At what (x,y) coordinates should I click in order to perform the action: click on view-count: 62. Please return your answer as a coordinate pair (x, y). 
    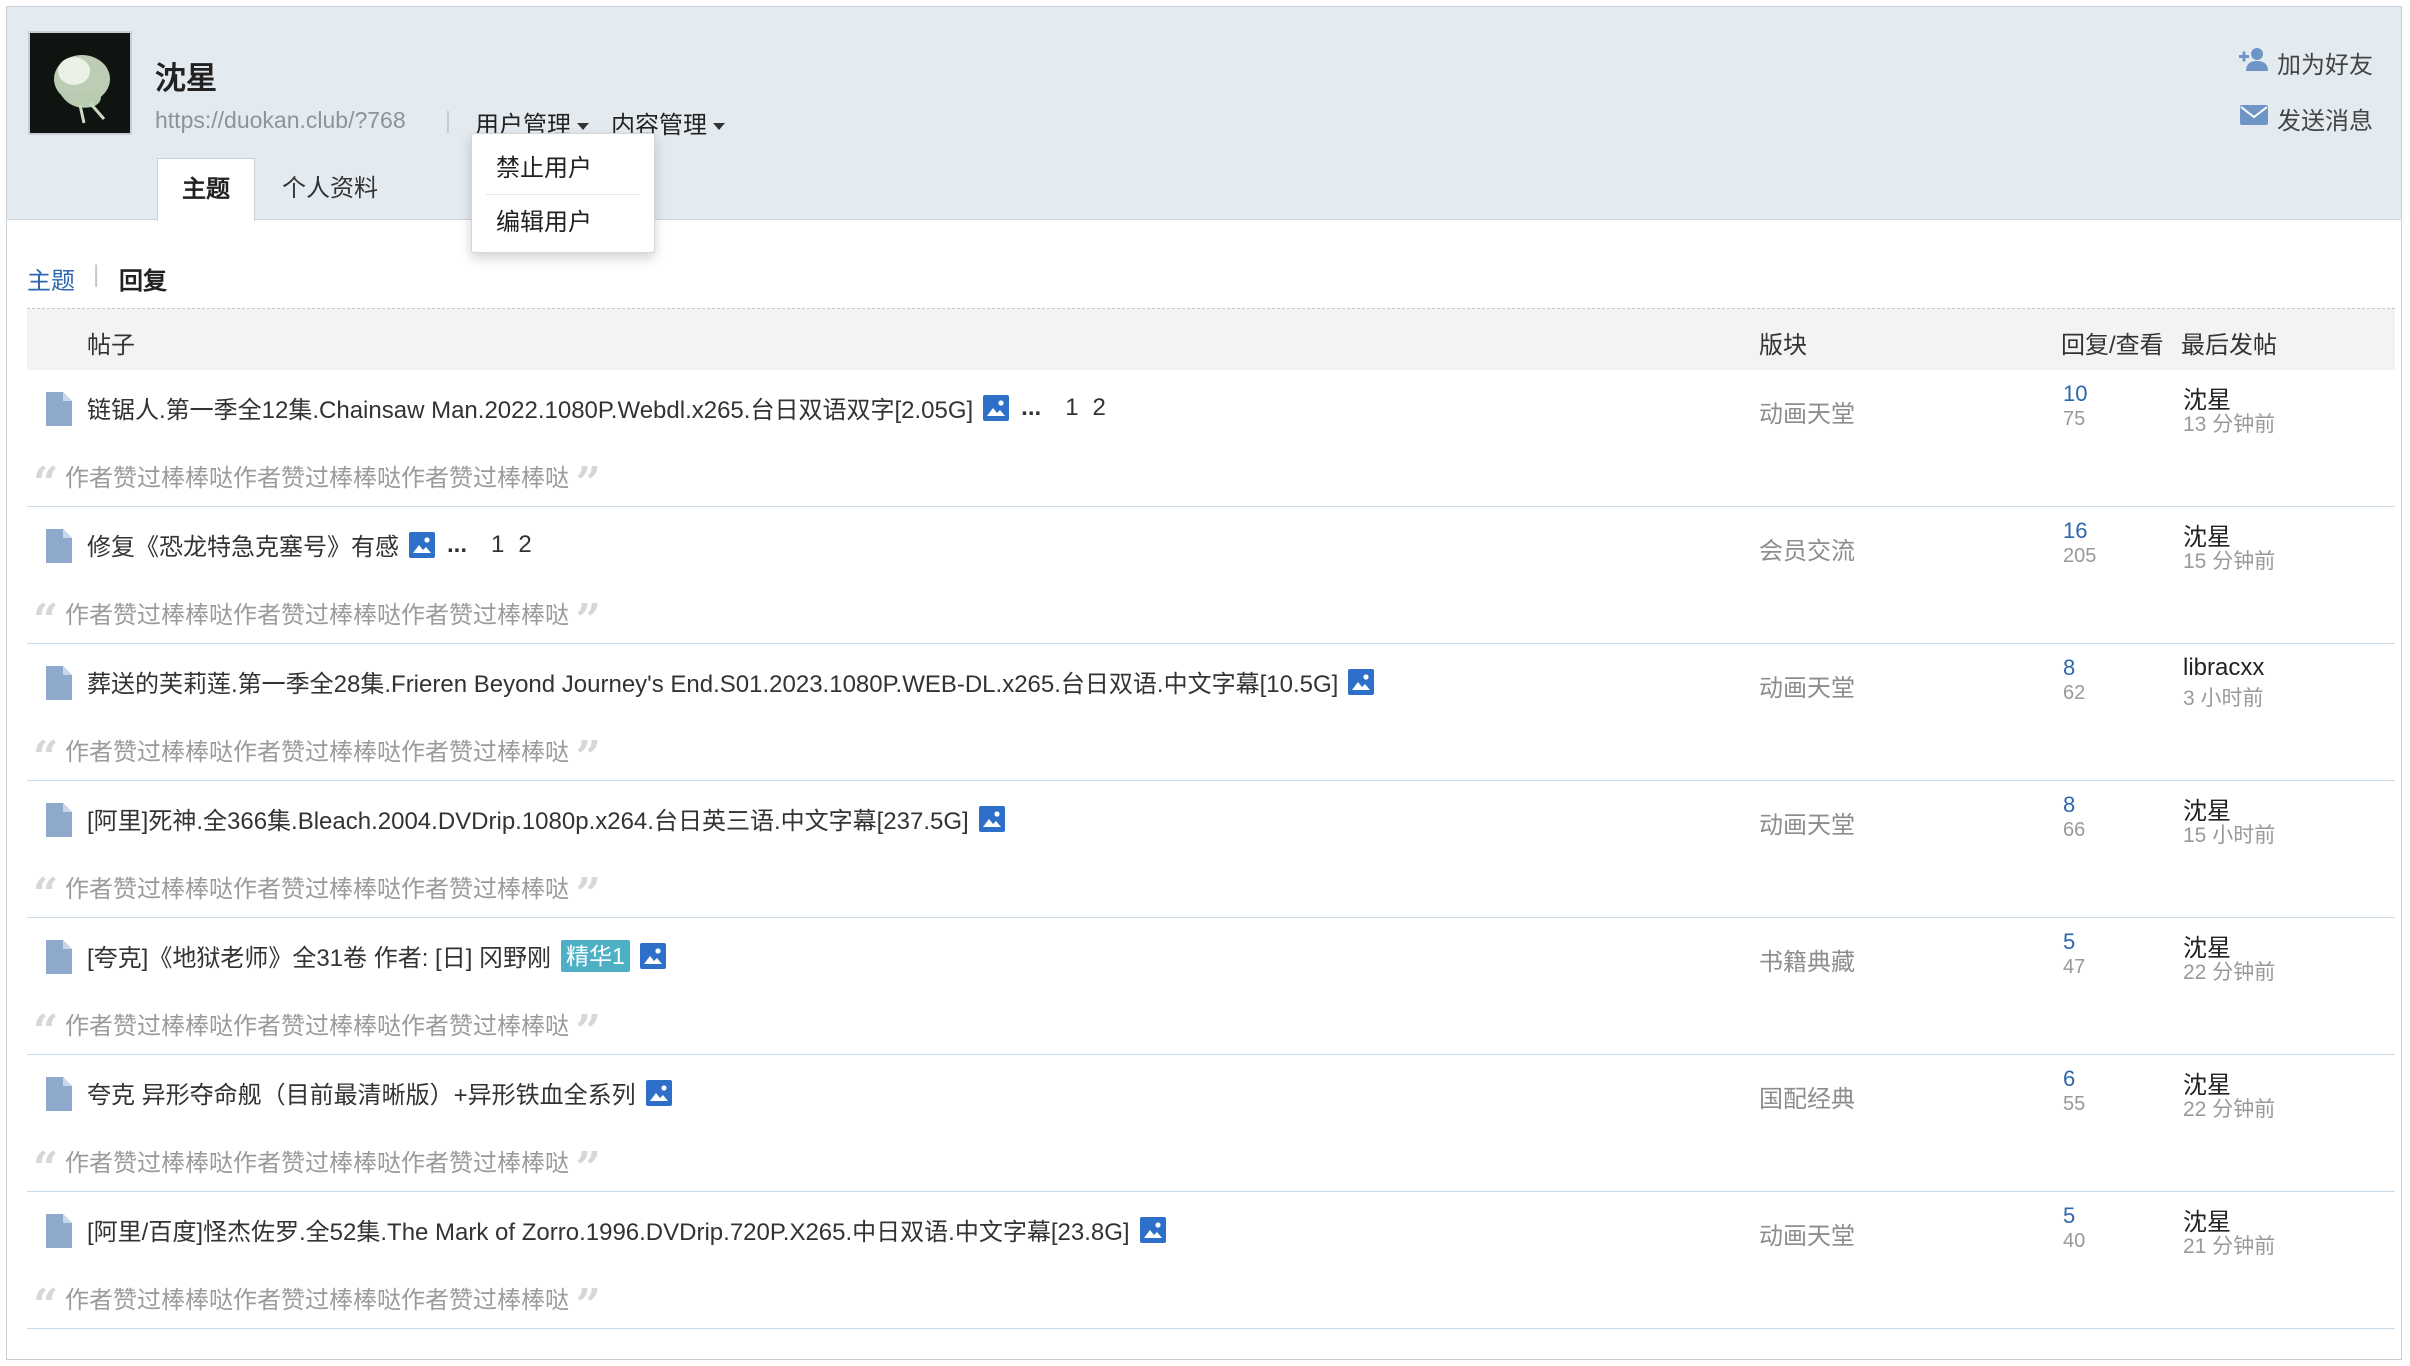
    Looking at the image, I should click on (2074, 693).